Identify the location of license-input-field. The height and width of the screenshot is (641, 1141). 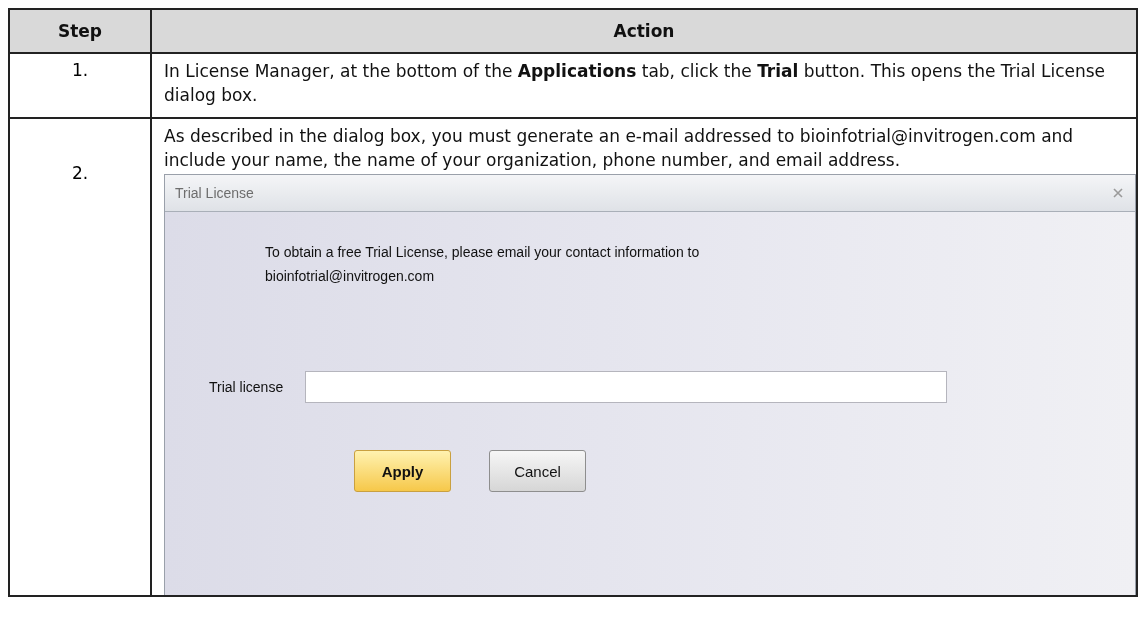
(626, 387).